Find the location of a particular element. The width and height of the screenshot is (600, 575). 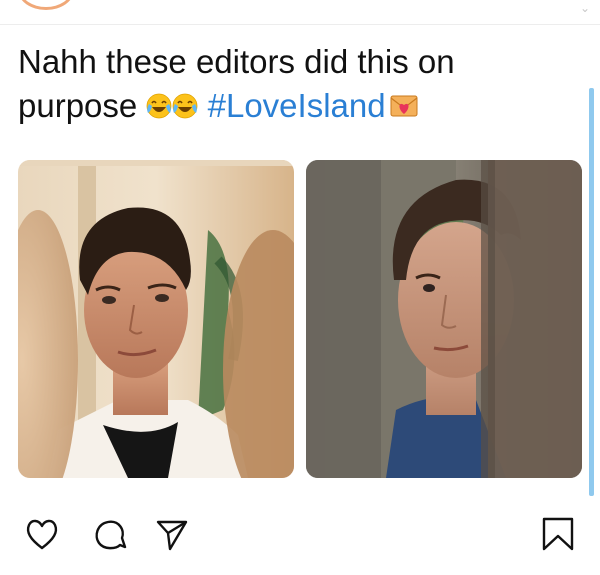

scrollbar is located at coordinates (591, 292).